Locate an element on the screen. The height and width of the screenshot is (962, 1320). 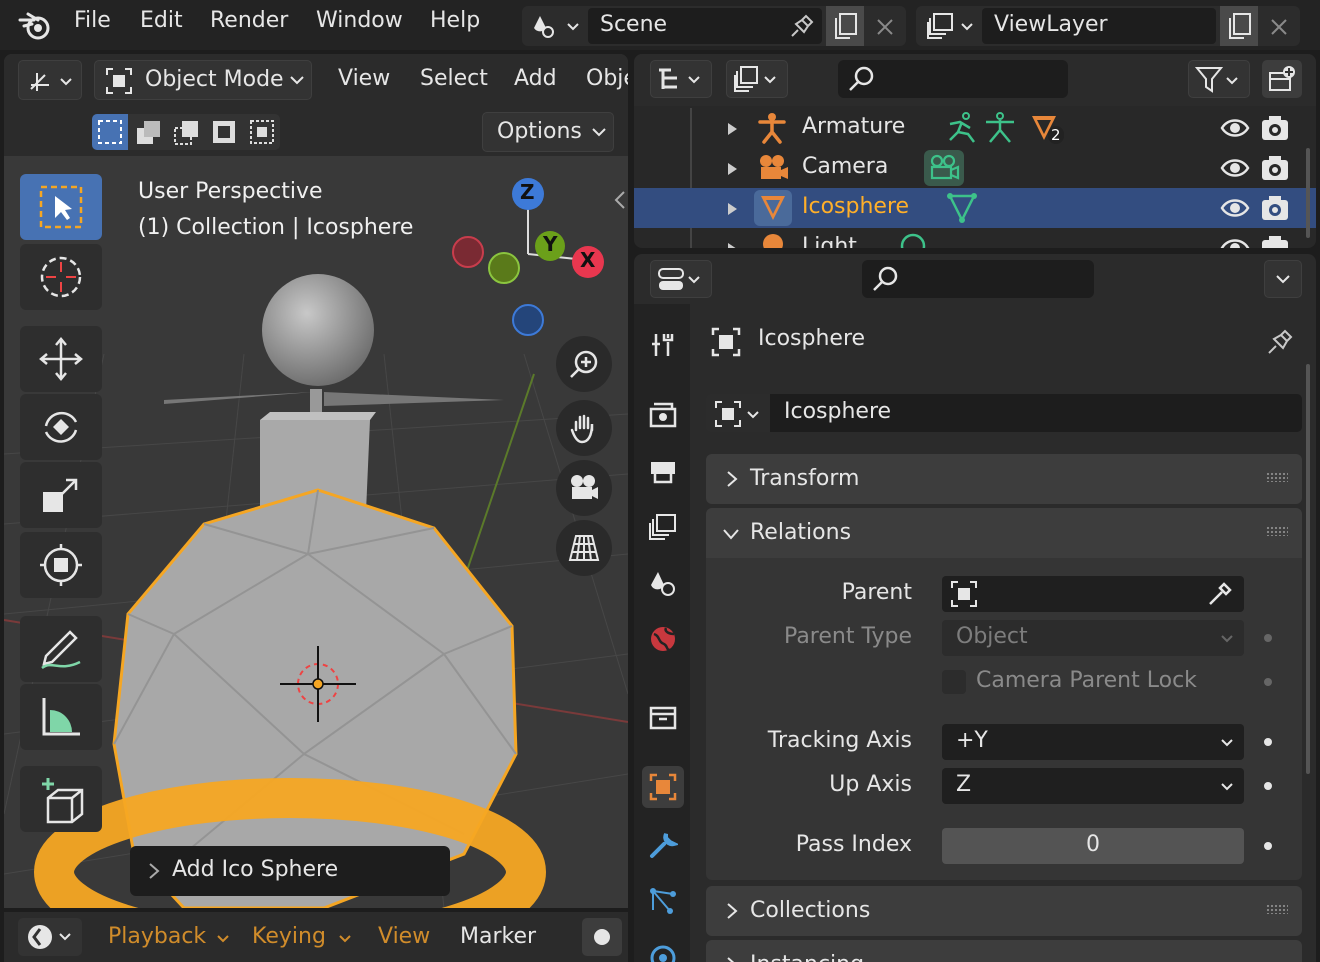
select-extend-button is located at coordinates (148, 132).